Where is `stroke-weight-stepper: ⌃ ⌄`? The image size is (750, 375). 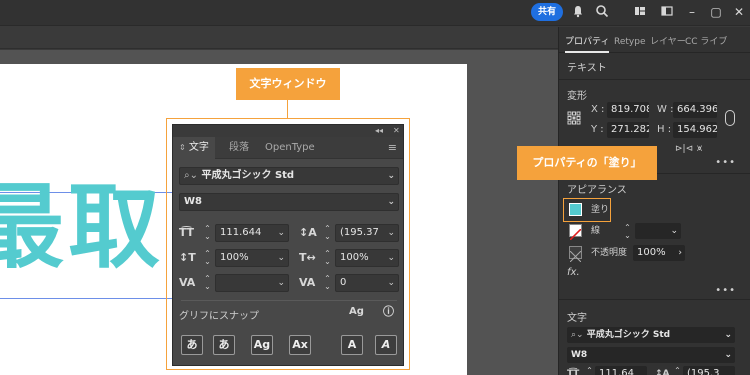
stroke-weight-stepper: ⌃ ⌄ is located at coordinates (627, 232).